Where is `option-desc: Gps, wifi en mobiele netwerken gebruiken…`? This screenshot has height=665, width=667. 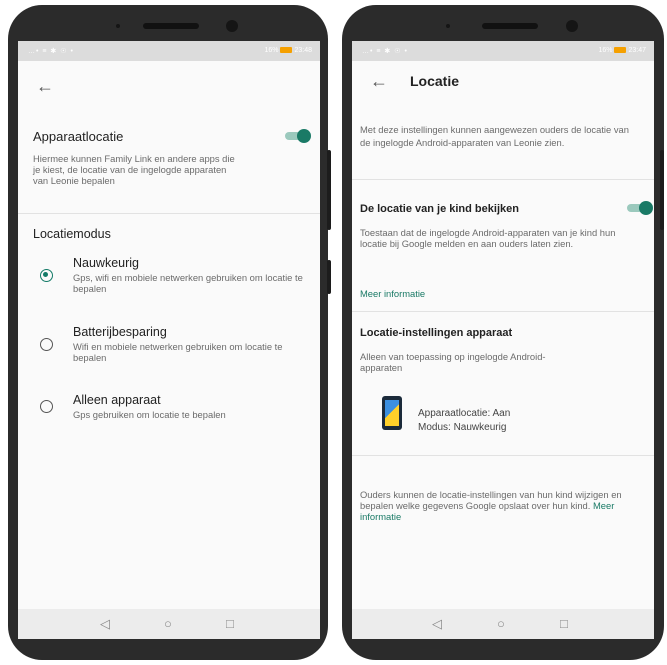 option-desc: Gps, wifi en mobiele netwerken gebruiken… is located at coordinates (188, 283).